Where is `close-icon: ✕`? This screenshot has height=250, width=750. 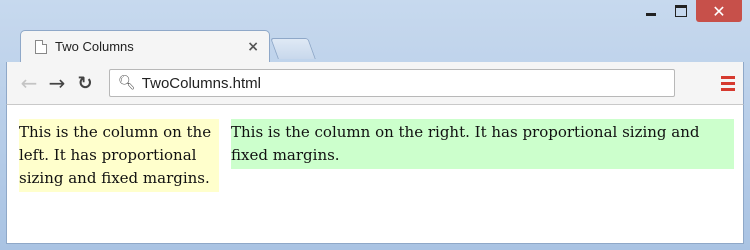
close-icon: ✕ is located at coordinates (719, 11).